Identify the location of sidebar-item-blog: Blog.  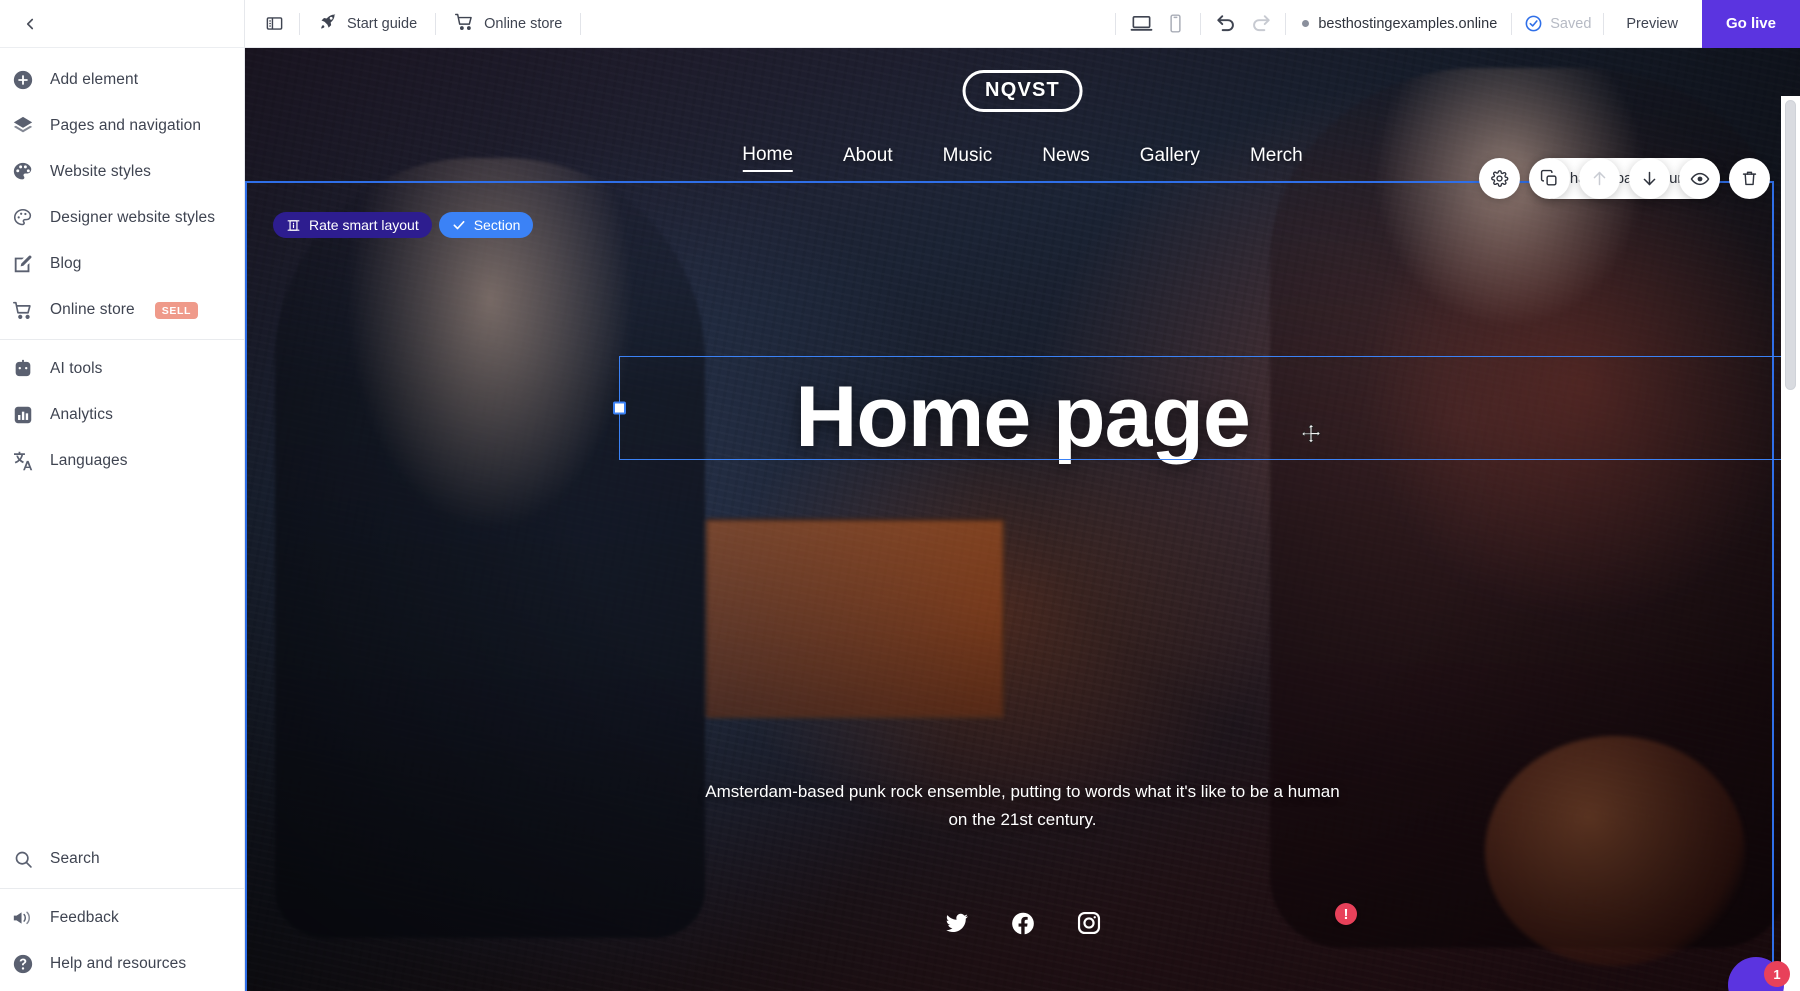
(122, 264).